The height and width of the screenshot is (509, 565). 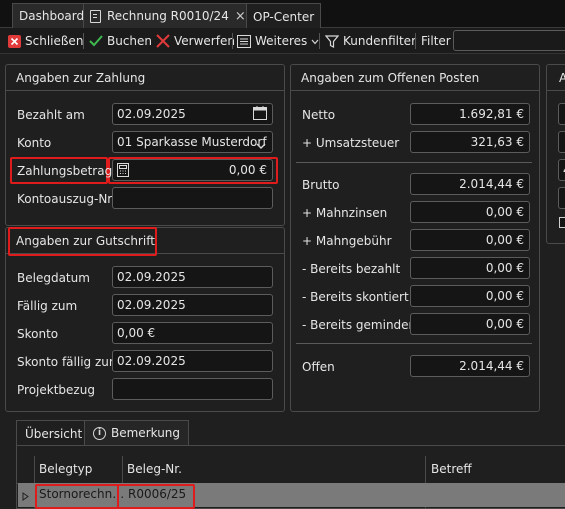 I want to click on offen-field: 2.014,44 €, so click(x=470, y=366).